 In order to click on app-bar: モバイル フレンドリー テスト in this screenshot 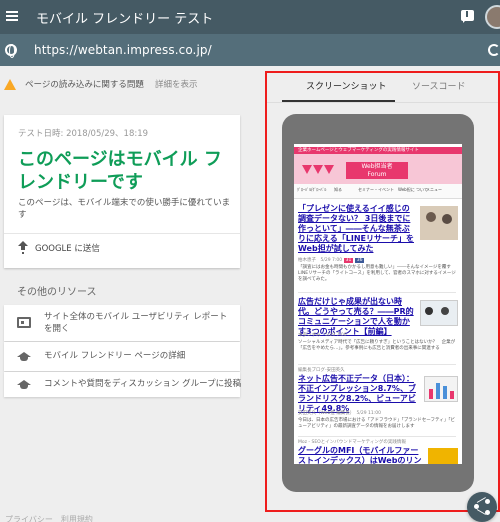, I will do `click(250, 17)`.